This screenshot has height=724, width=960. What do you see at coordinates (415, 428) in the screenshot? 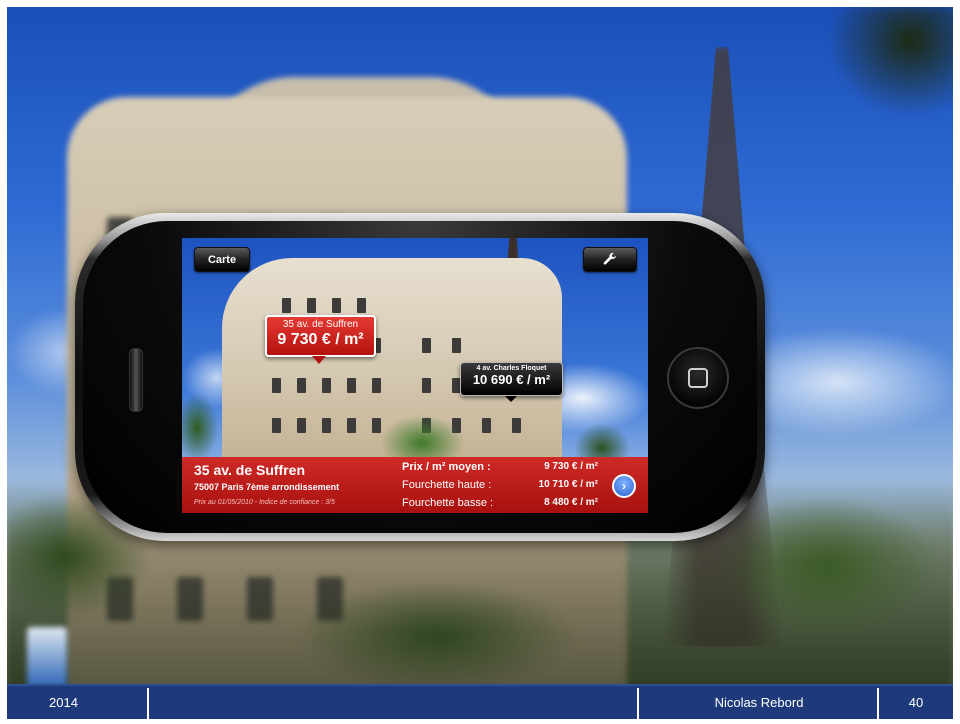
I see `camera-trees` at bounding box center [415, 428].